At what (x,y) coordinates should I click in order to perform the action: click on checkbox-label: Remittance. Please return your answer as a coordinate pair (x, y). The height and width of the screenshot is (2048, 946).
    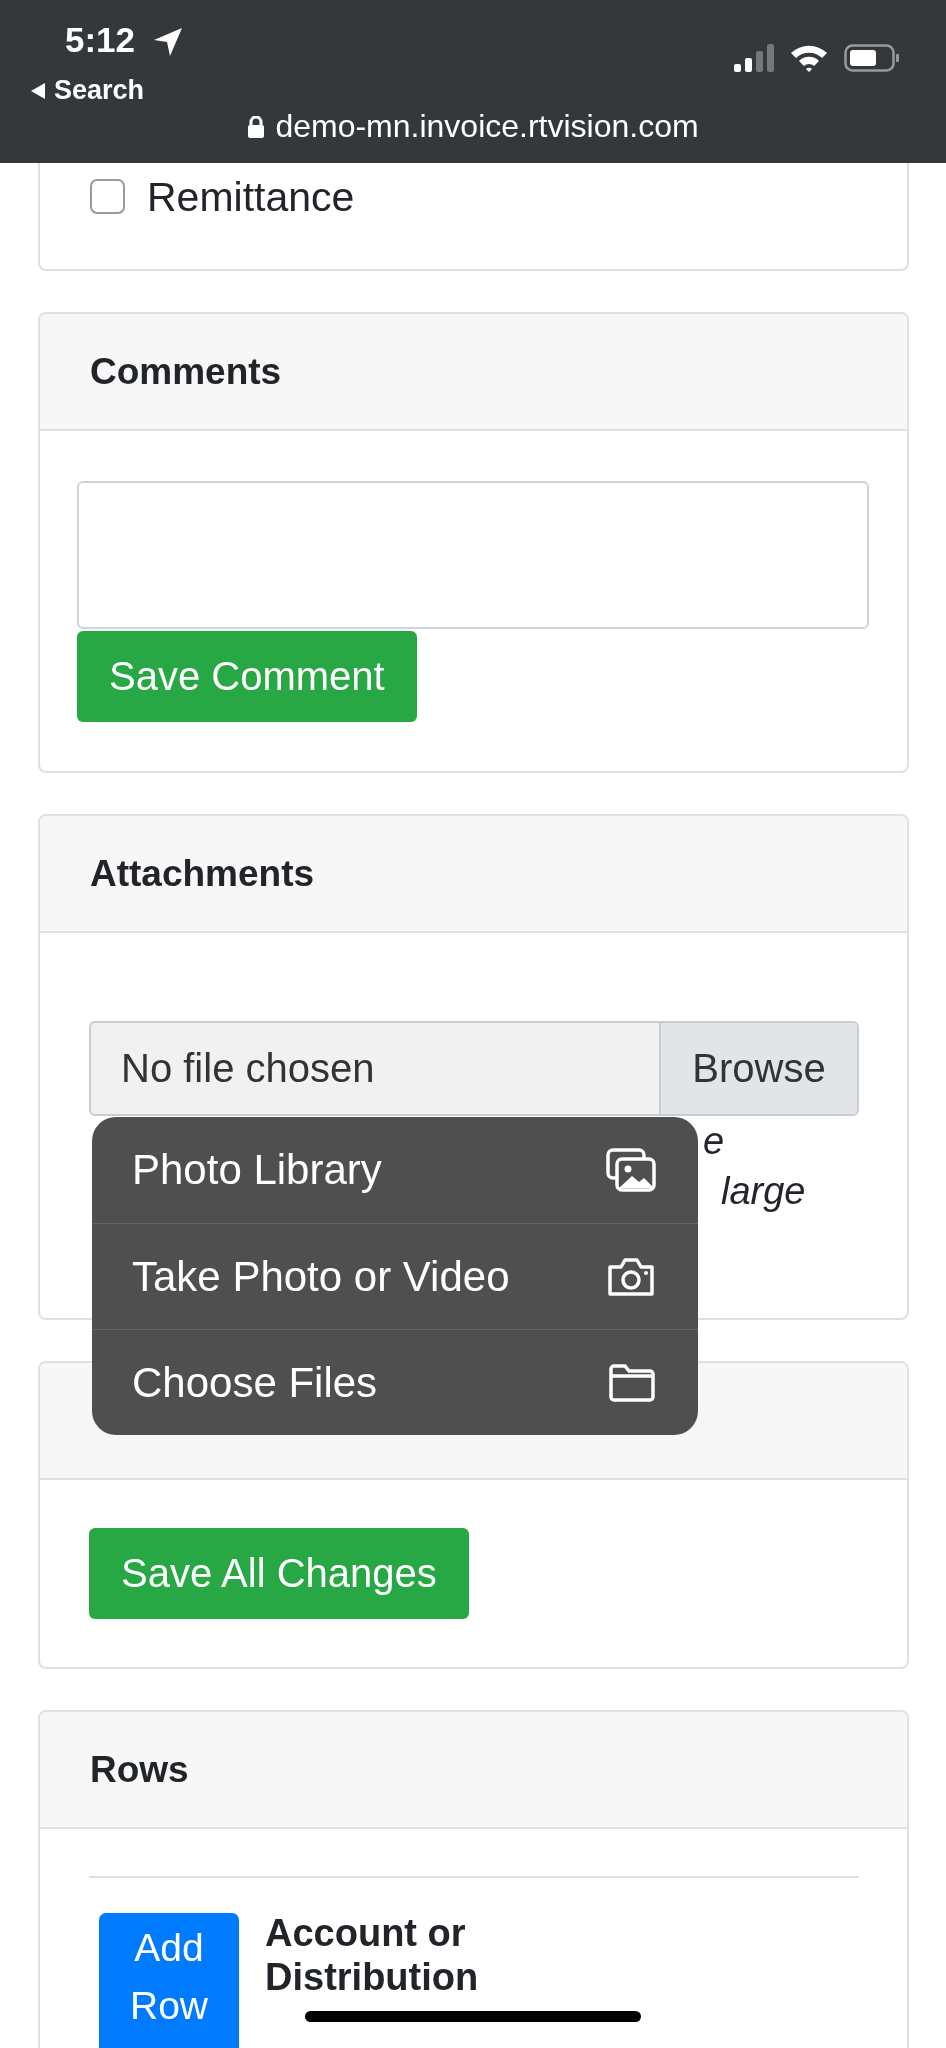
    Looking at the image, I should click on (251, 197).